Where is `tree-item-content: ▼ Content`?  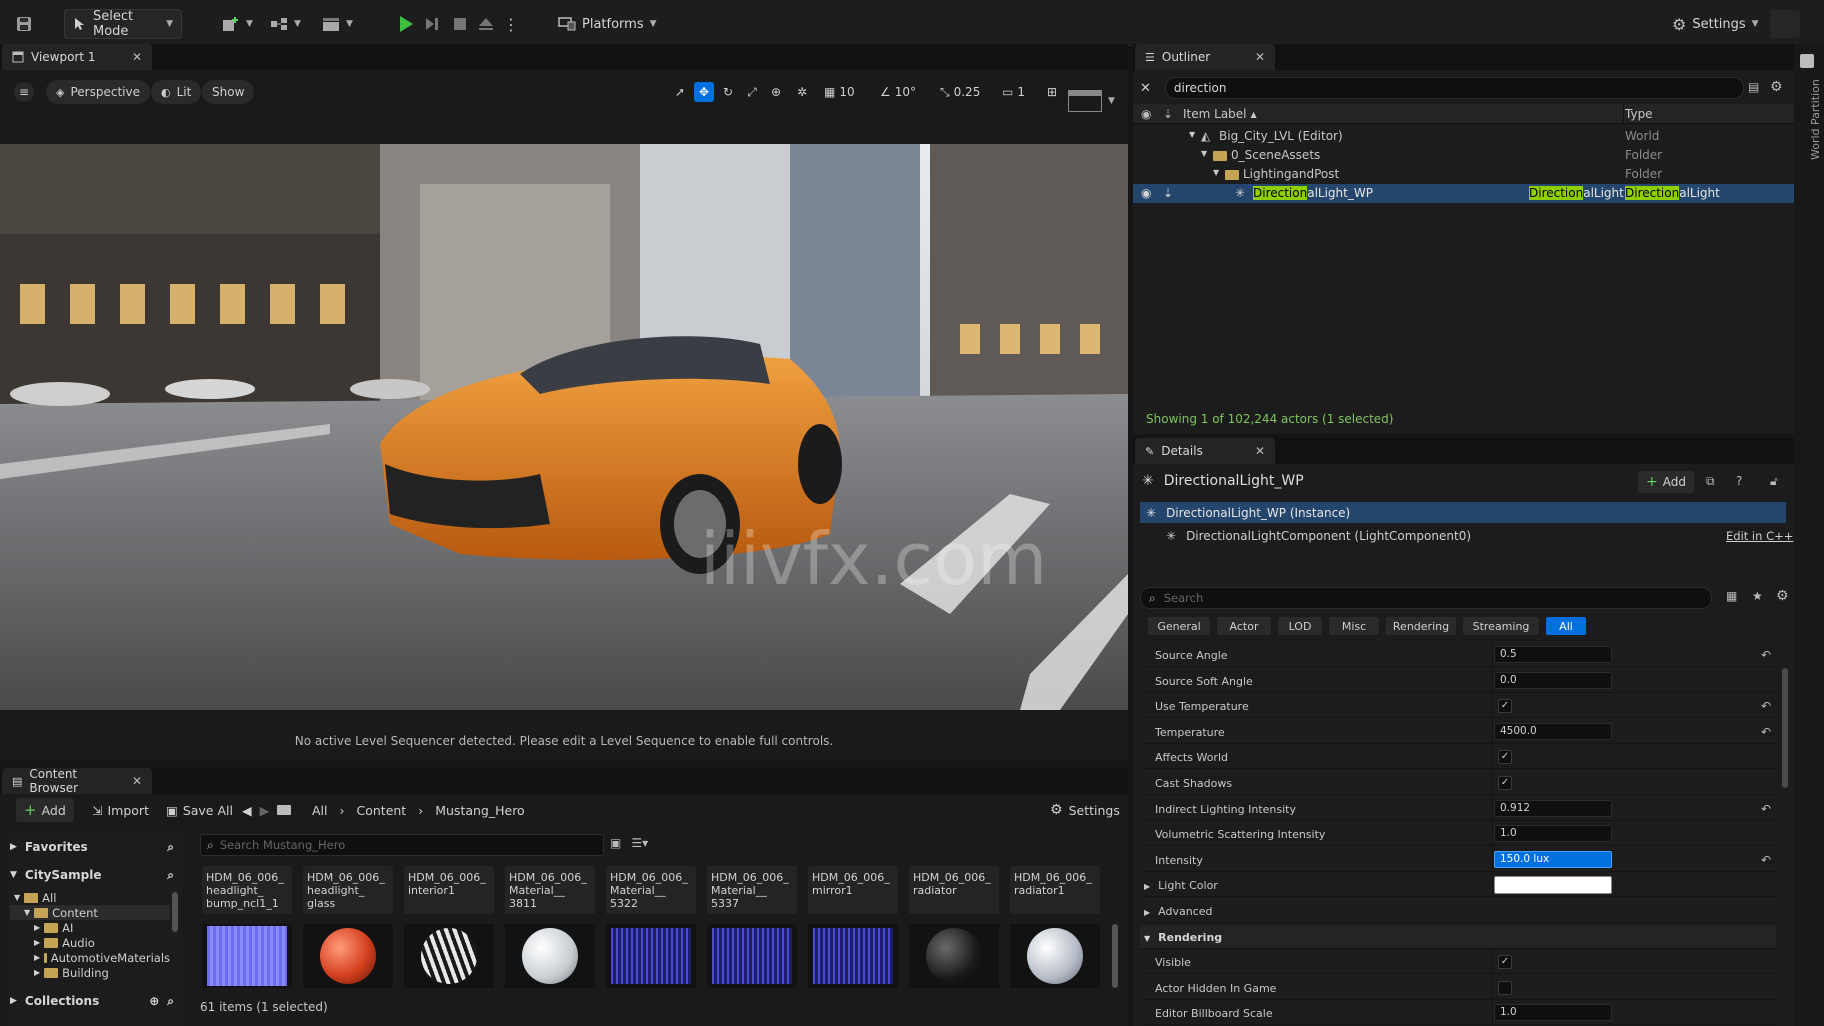
tree-item-content: ▼ Content is located at coordinates (90, 912).